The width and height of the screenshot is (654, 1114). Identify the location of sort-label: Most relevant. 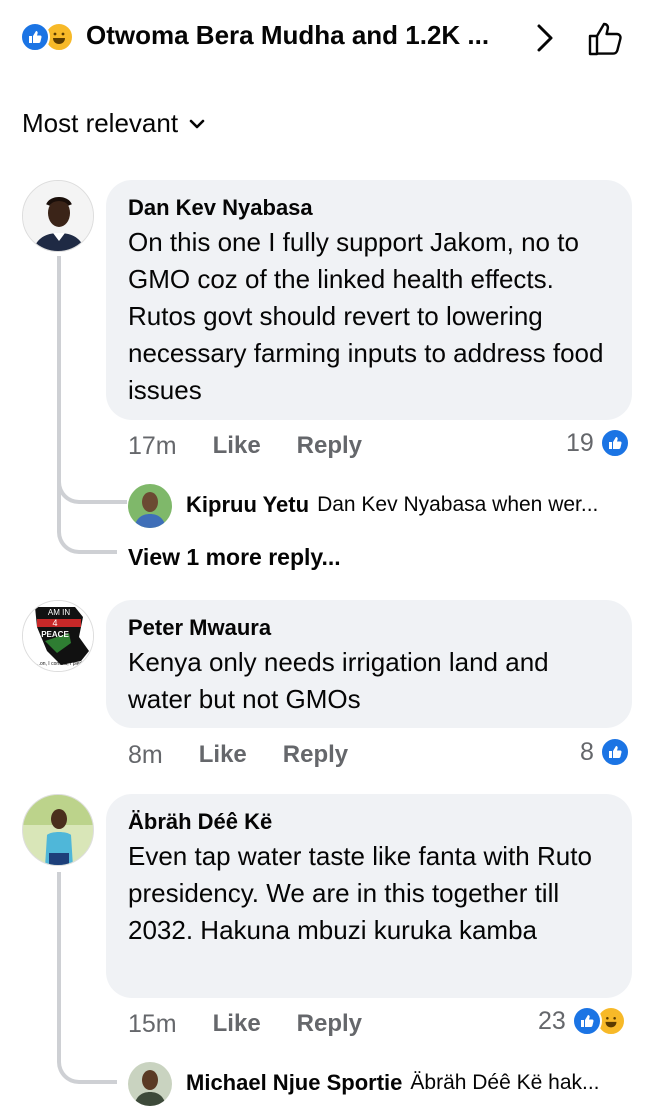
(100, 123).